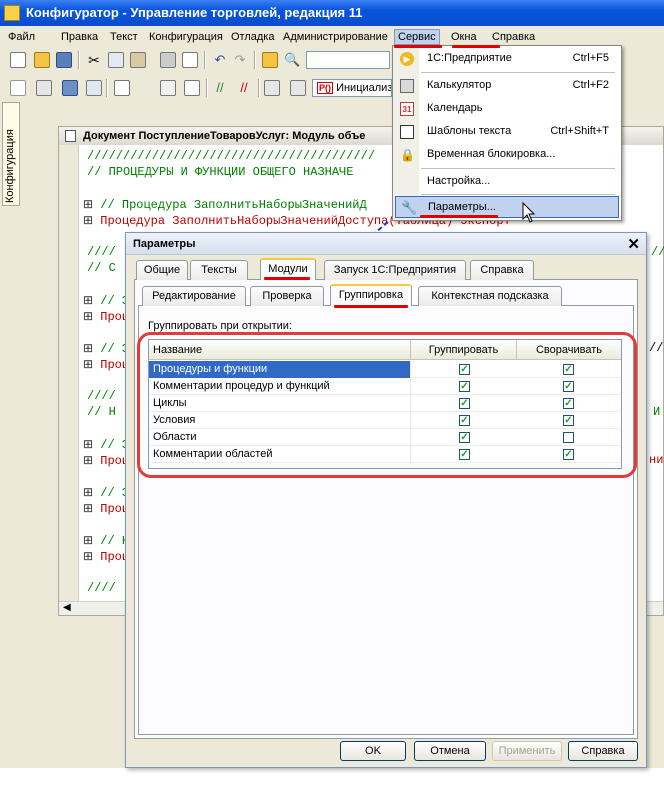 The width and height of the screenshot is (664, 802). I want to click on open-icon, so click(42, 60).